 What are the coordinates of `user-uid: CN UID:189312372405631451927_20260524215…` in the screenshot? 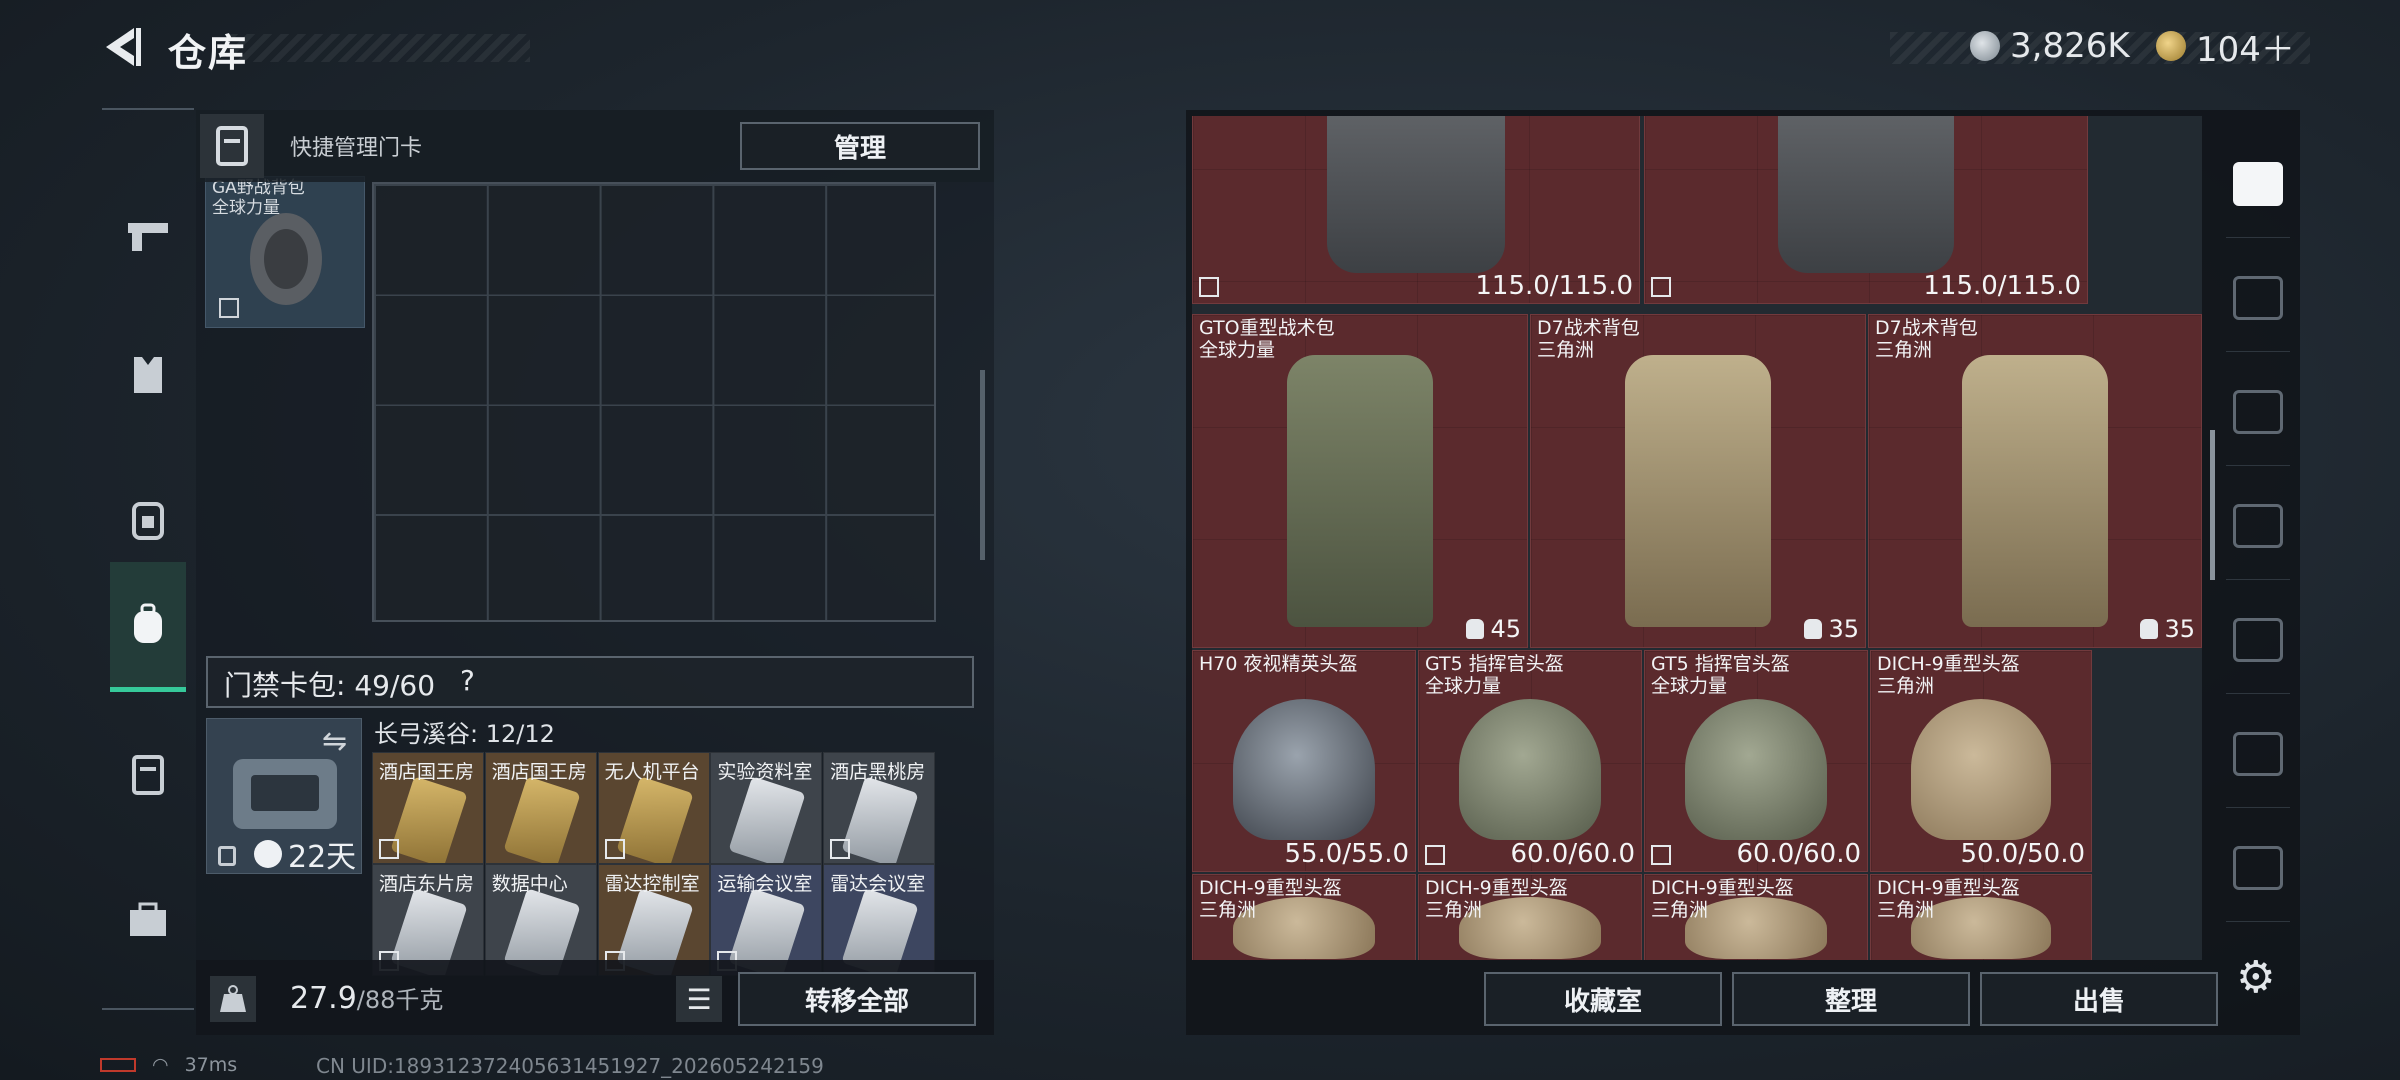 It's located at (570, 1066).